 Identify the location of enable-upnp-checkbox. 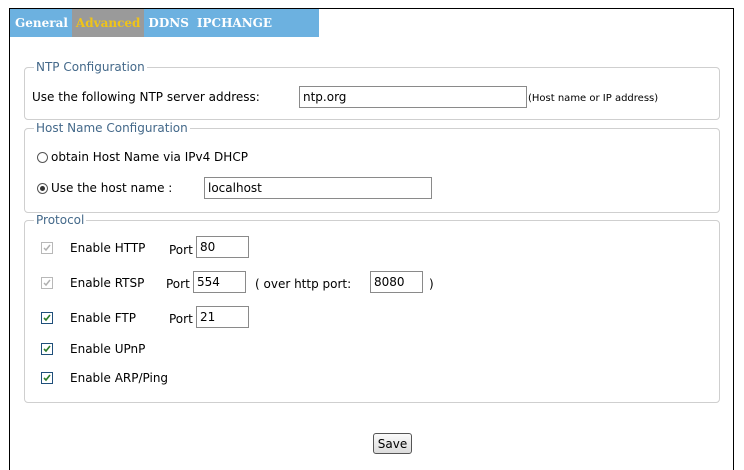
(47, 349).